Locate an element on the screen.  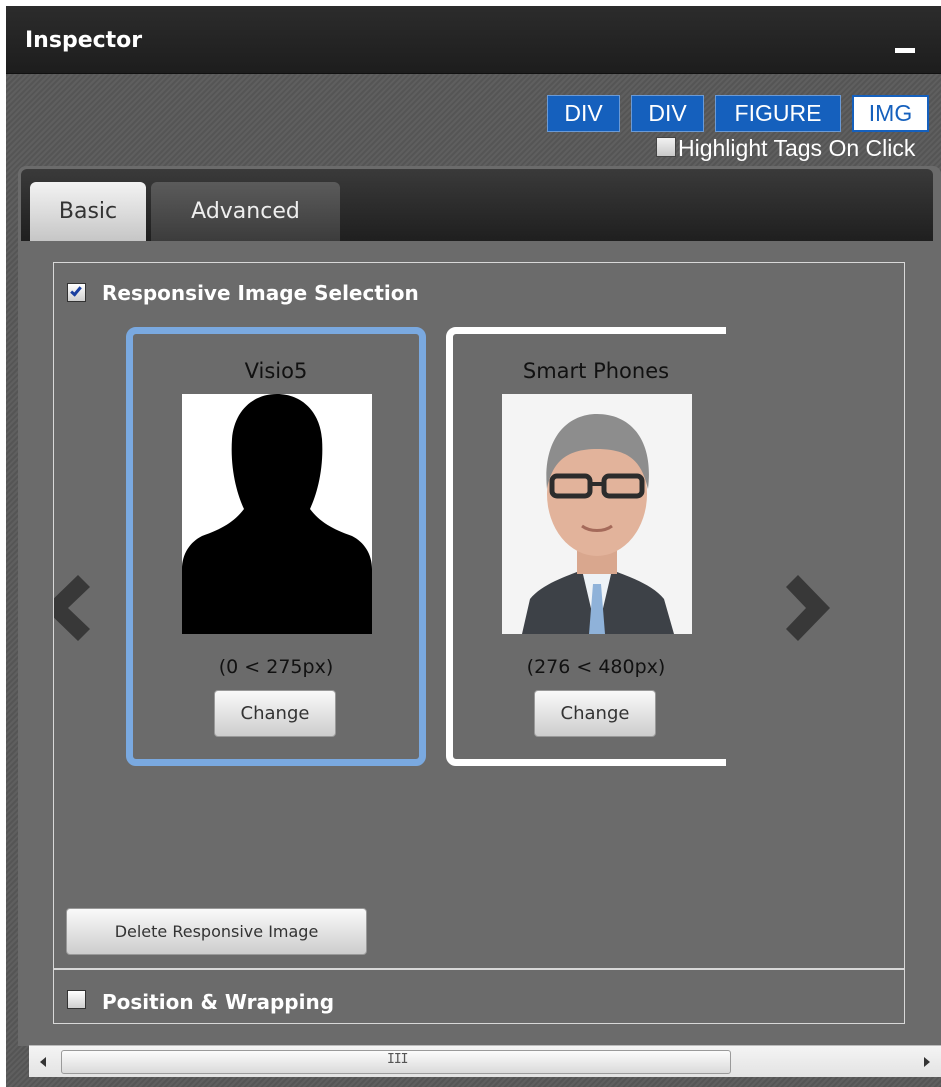
scrollbar-thumb: III is located at coordinates (396, 1062).